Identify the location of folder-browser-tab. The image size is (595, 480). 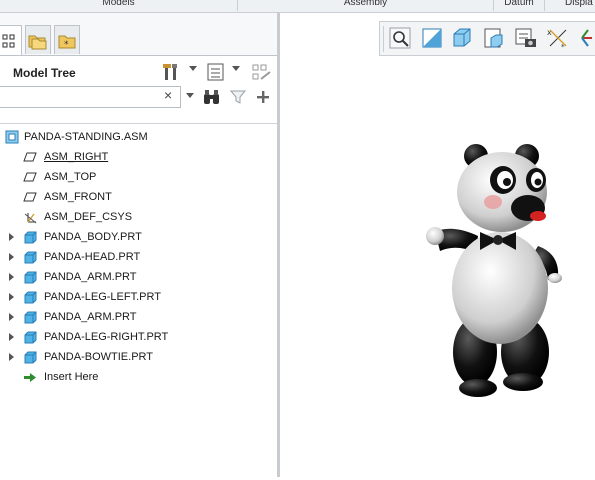
(38, 39).